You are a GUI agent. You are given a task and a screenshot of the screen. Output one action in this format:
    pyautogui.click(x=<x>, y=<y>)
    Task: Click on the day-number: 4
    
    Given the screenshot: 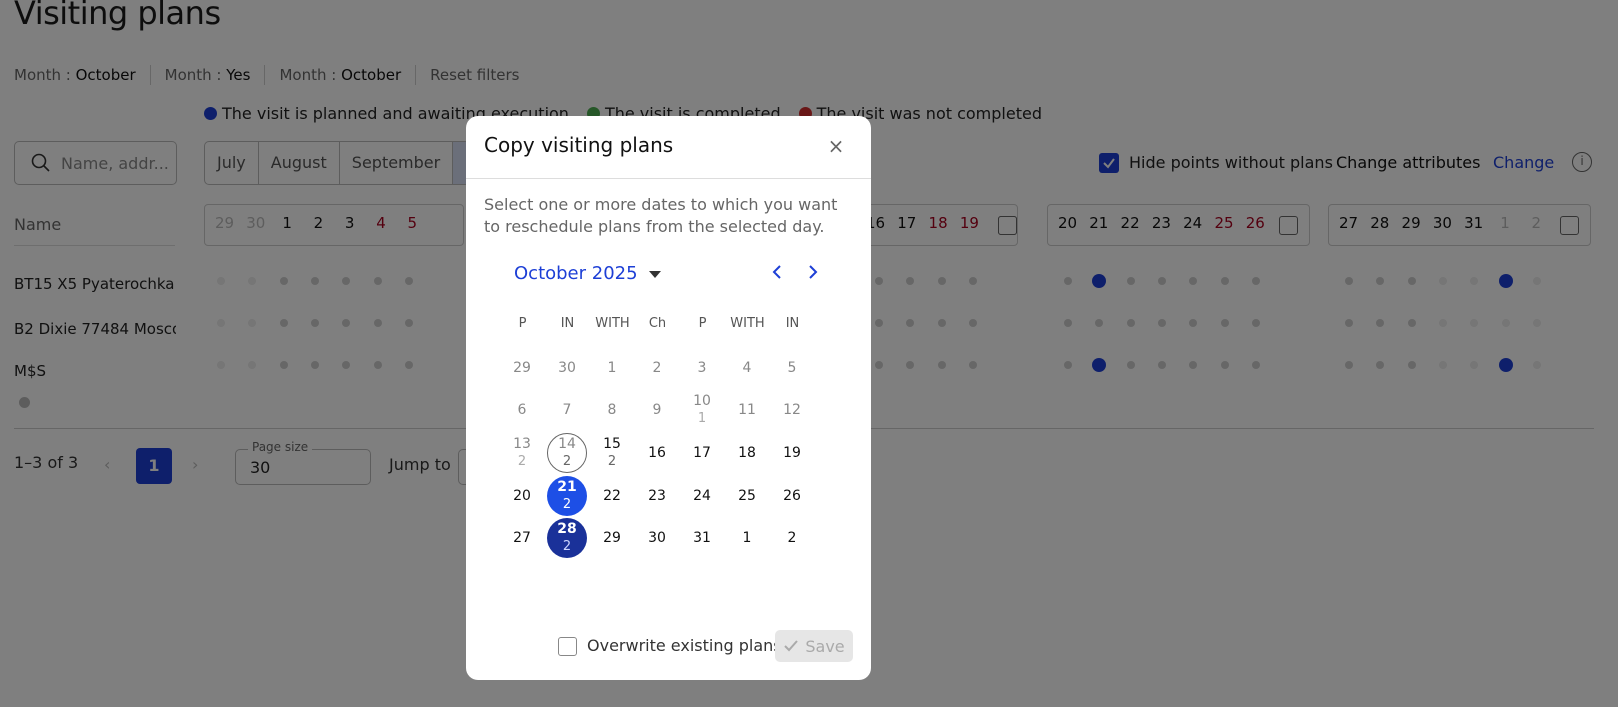 What is the action you would take?
    pyautogui.click(x=747, y=367)
    